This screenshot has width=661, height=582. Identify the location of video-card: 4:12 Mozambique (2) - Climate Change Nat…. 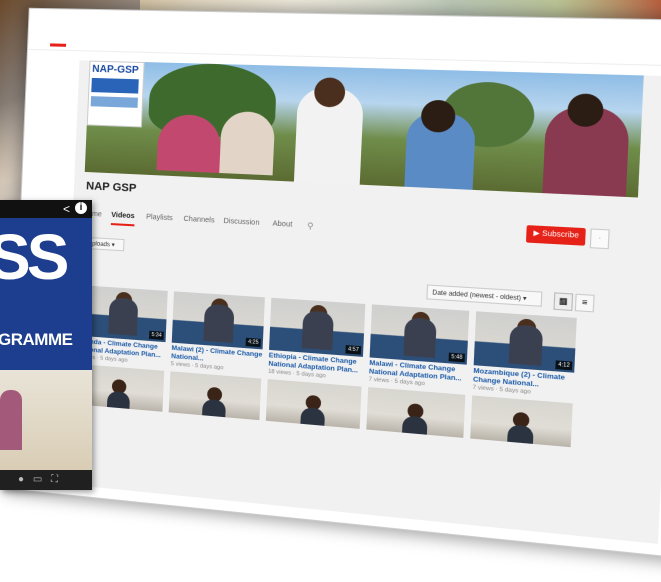
(524, 355).